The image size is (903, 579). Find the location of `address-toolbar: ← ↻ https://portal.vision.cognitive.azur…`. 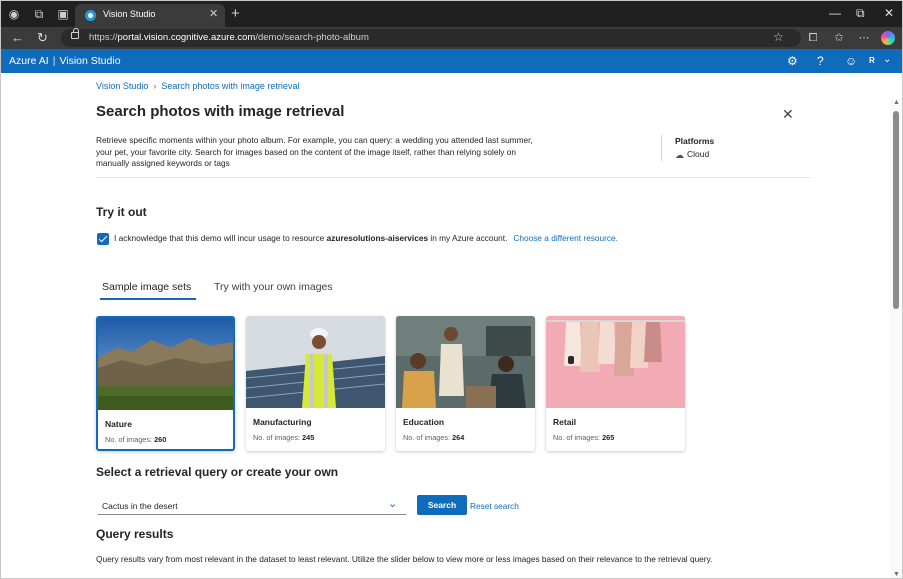

address-toolbar: ← ↻ https://portal.vision.cognitive.azur… is located at coordinates (451, 38).